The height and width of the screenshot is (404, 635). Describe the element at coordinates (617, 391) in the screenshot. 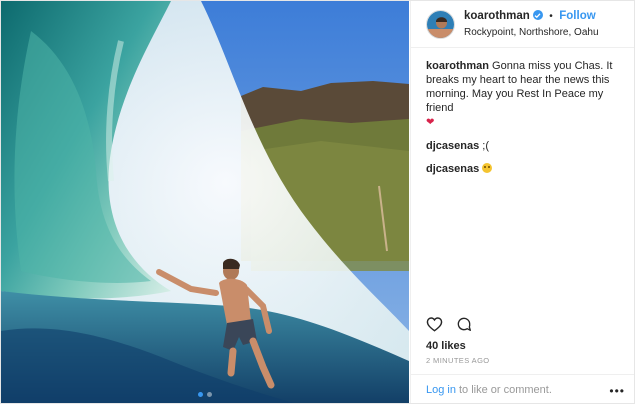

I see `more-options-icon: •••` at that location.